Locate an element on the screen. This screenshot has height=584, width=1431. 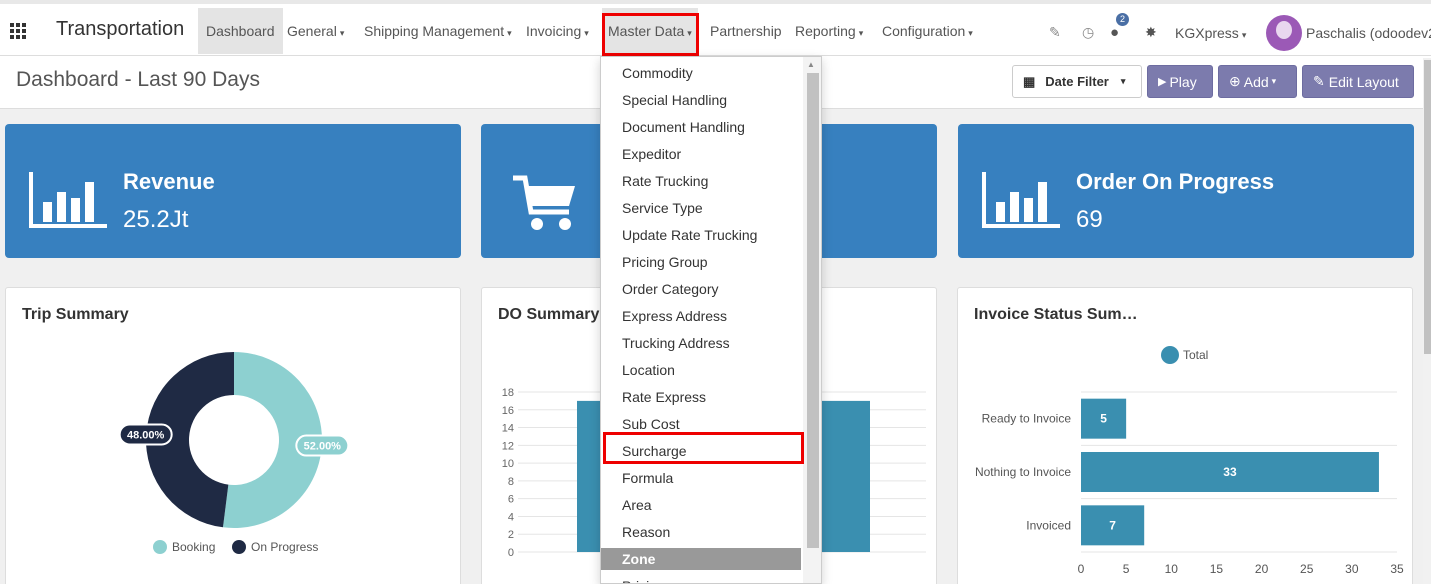
menu-item-location: Location is located at coordinates (701, 370).